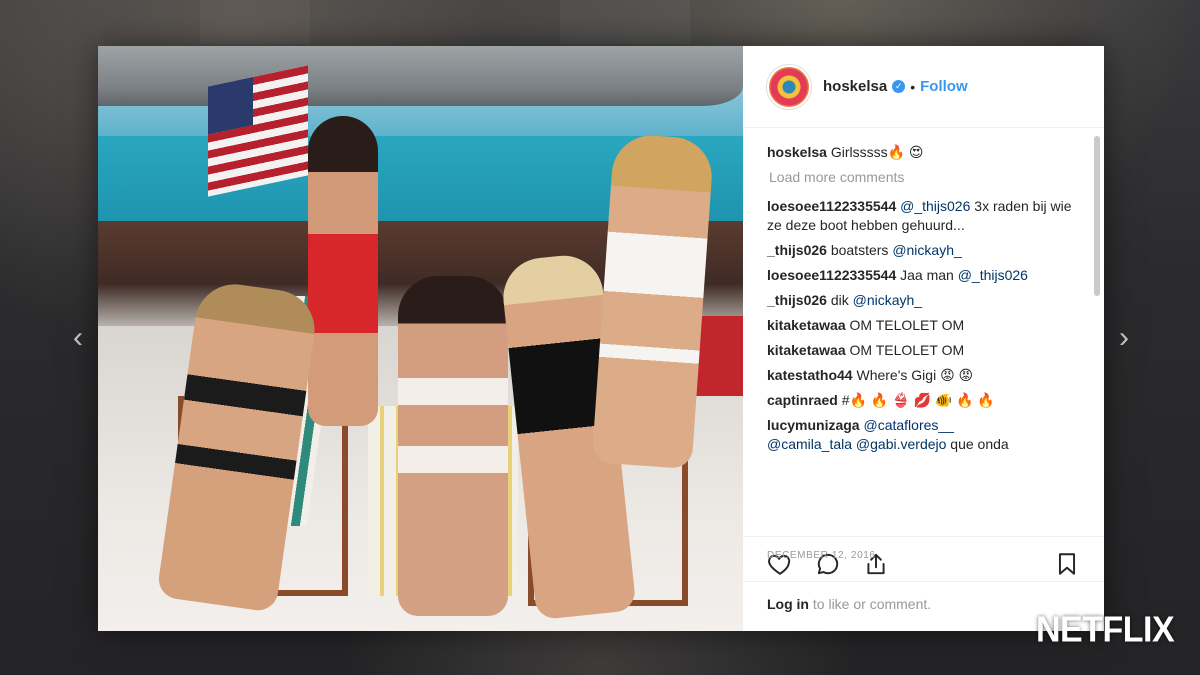  Describe the element at coordinates (420, 76) in the screenshot. I see `photo-boat-canopy` at that location.